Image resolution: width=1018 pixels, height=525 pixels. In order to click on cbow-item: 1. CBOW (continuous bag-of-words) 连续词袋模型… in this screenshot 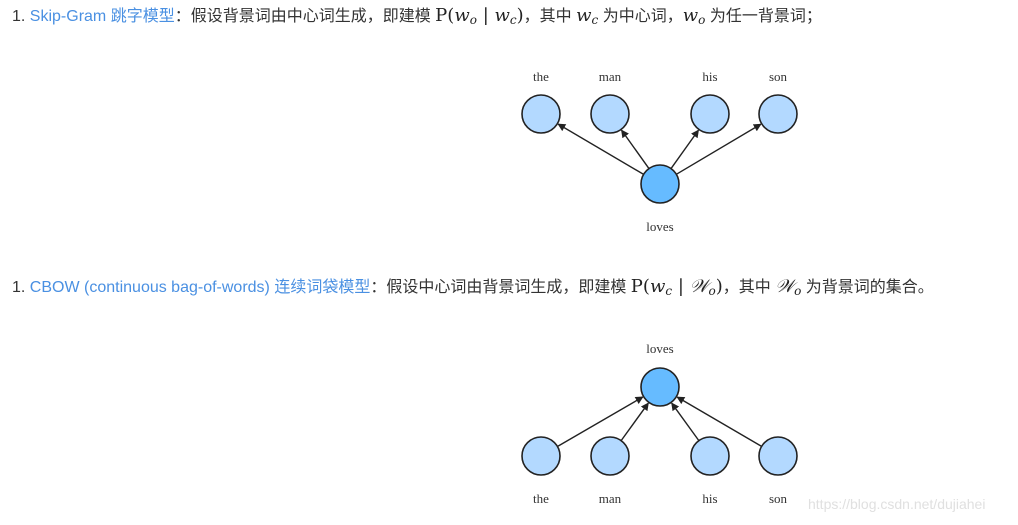, I will do `click(473, 289)`.